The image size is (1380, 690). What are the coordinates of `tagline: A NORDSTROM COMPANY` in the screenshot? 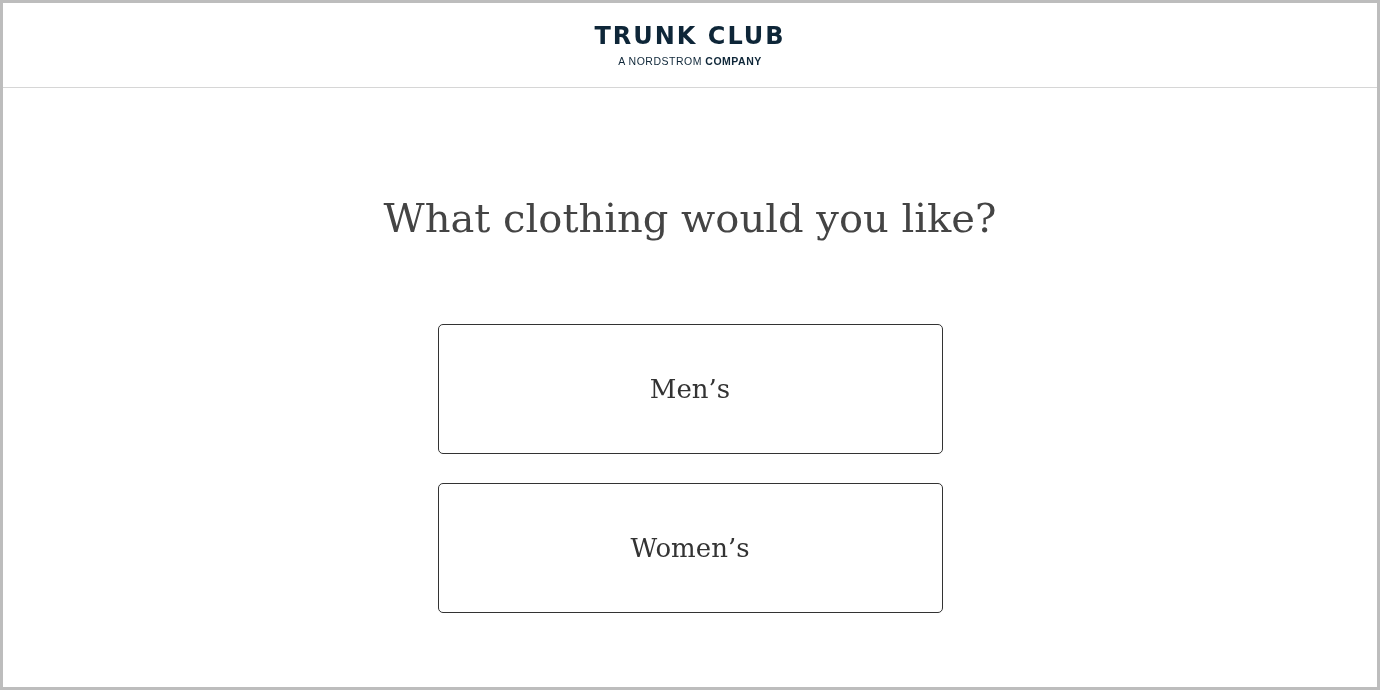 It's located at (690, 61).